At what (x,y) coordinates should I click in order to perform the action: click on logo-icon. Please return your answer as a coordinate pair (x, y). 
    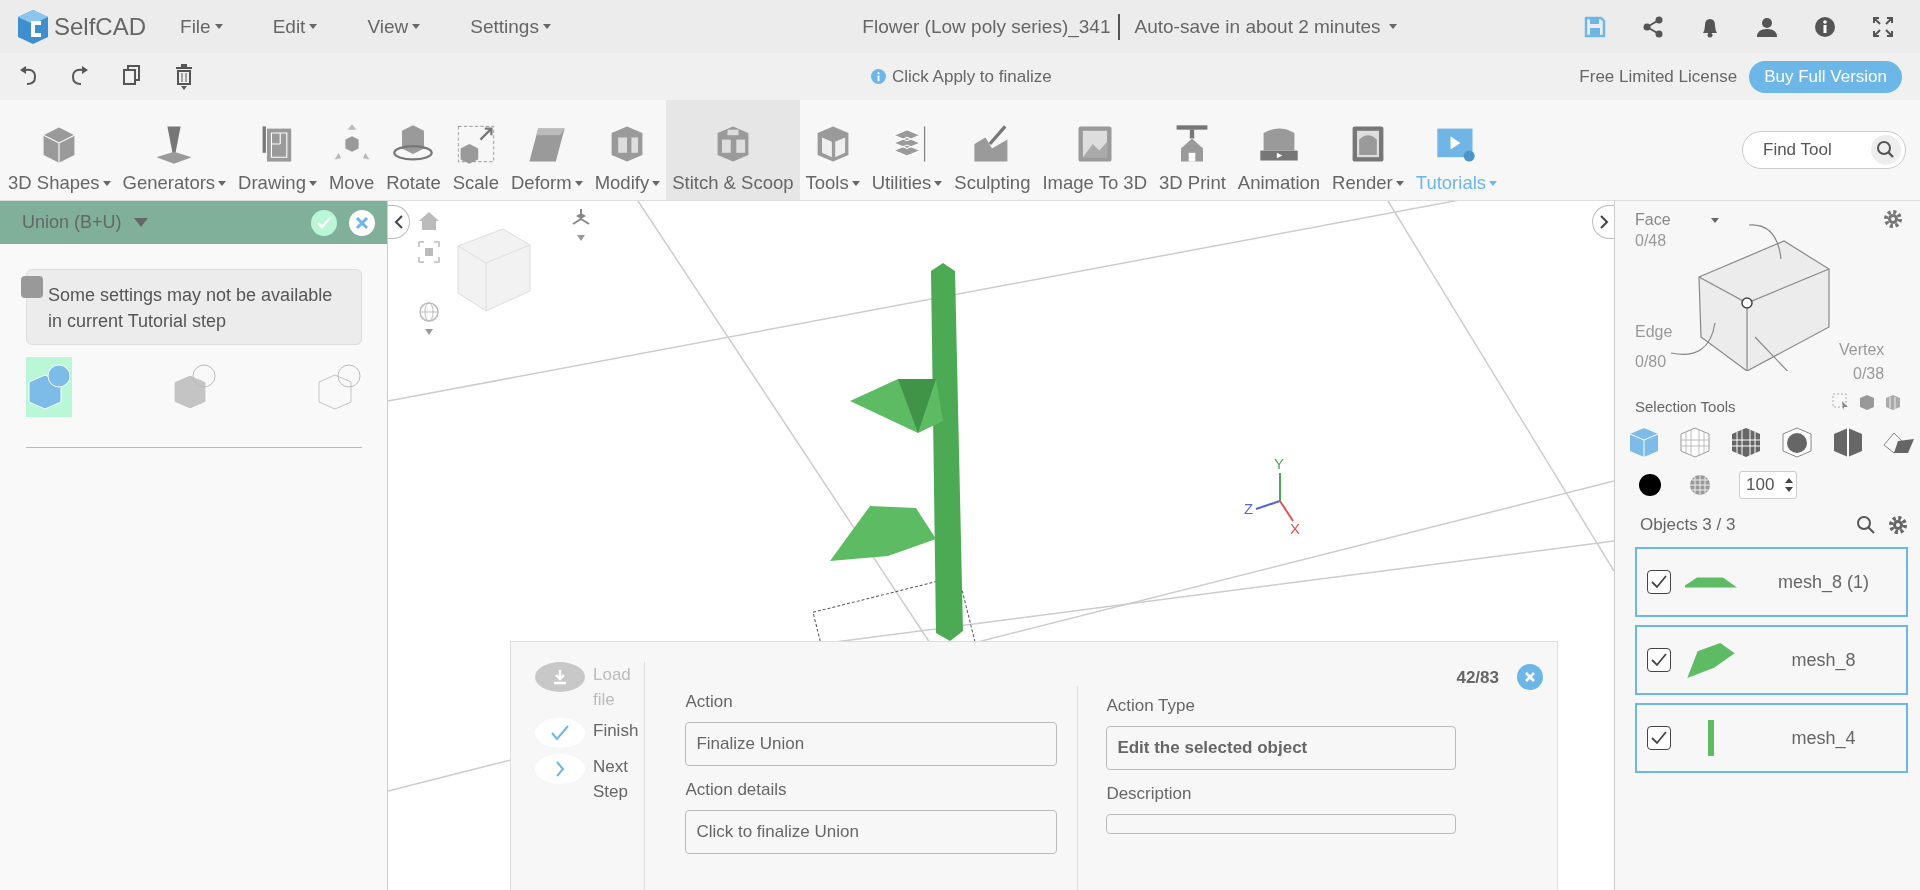
    Looking at the image, I should click on (33, 26).